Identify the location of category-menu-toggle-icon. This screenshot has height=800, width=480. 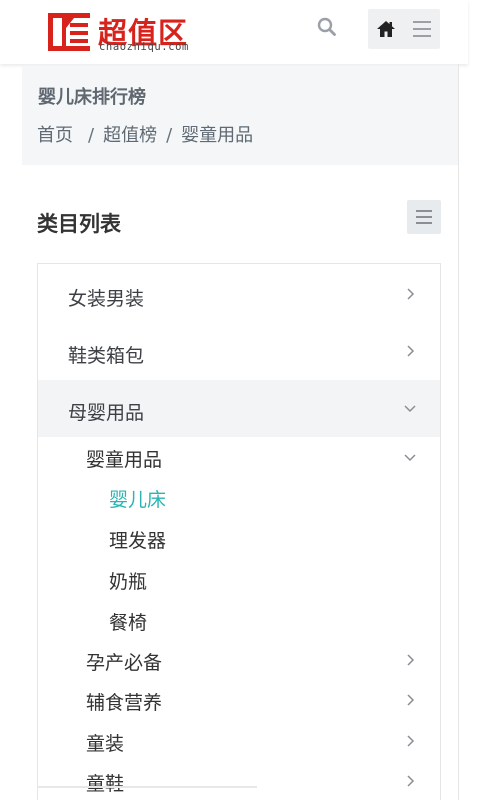
(424, 217).